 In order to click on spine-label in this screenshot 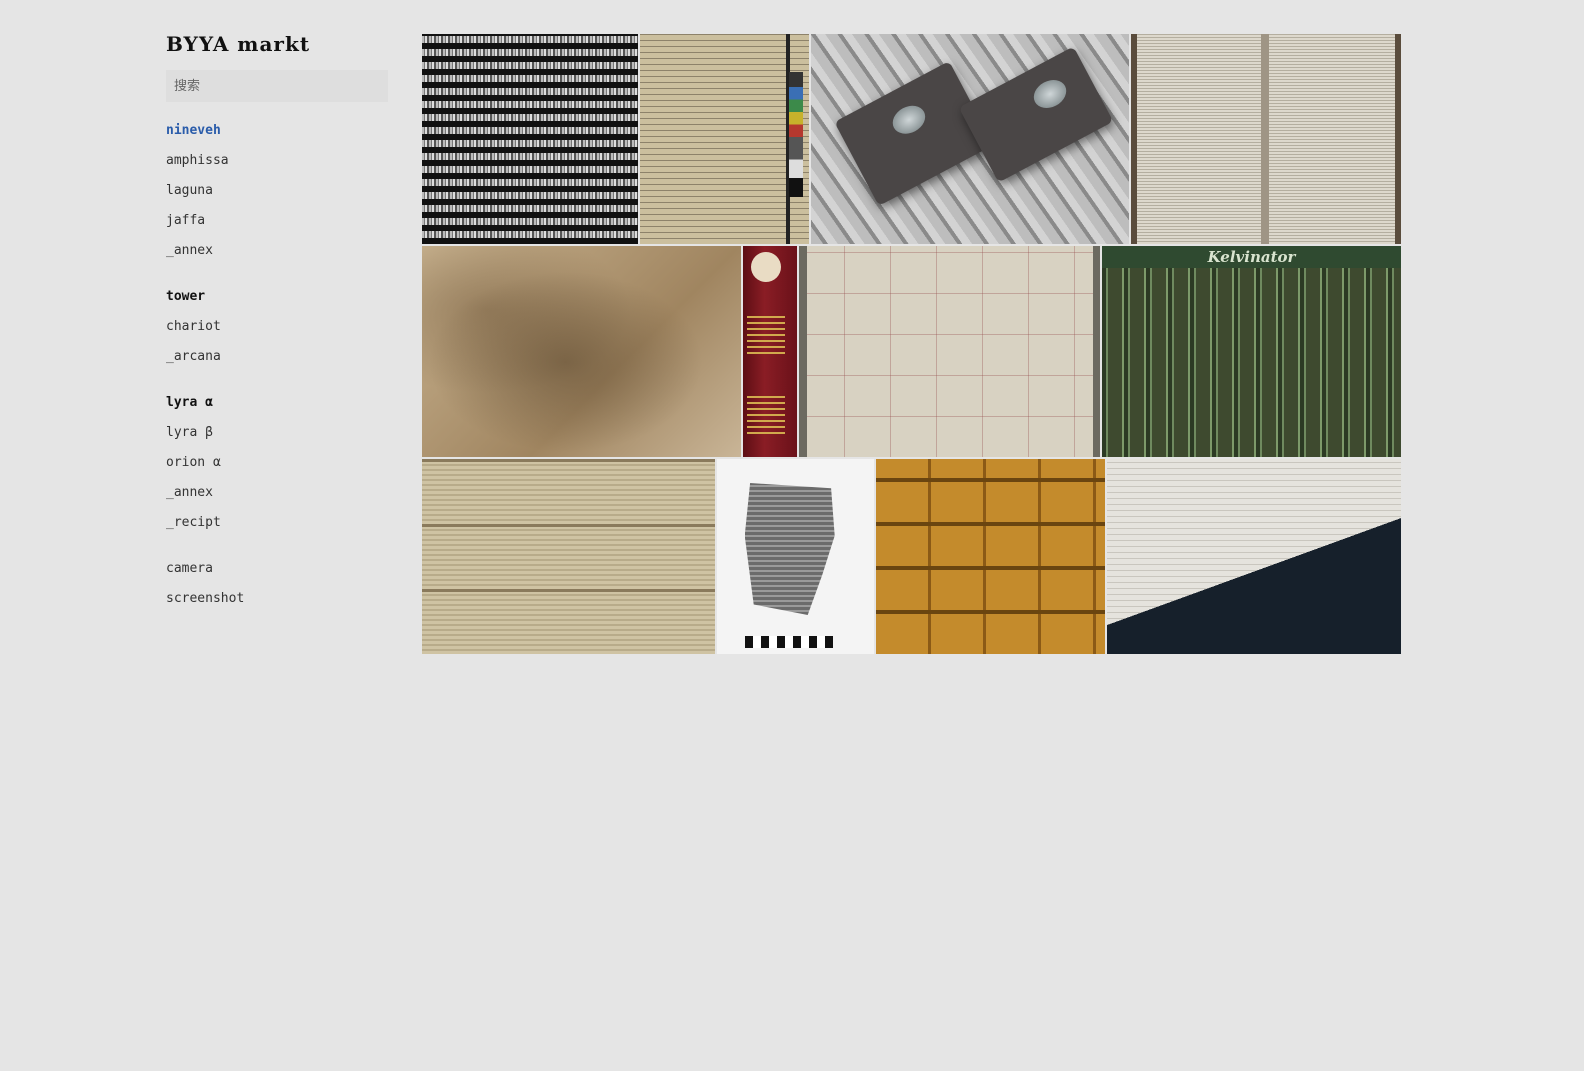, I will do `click(766, 267)`.